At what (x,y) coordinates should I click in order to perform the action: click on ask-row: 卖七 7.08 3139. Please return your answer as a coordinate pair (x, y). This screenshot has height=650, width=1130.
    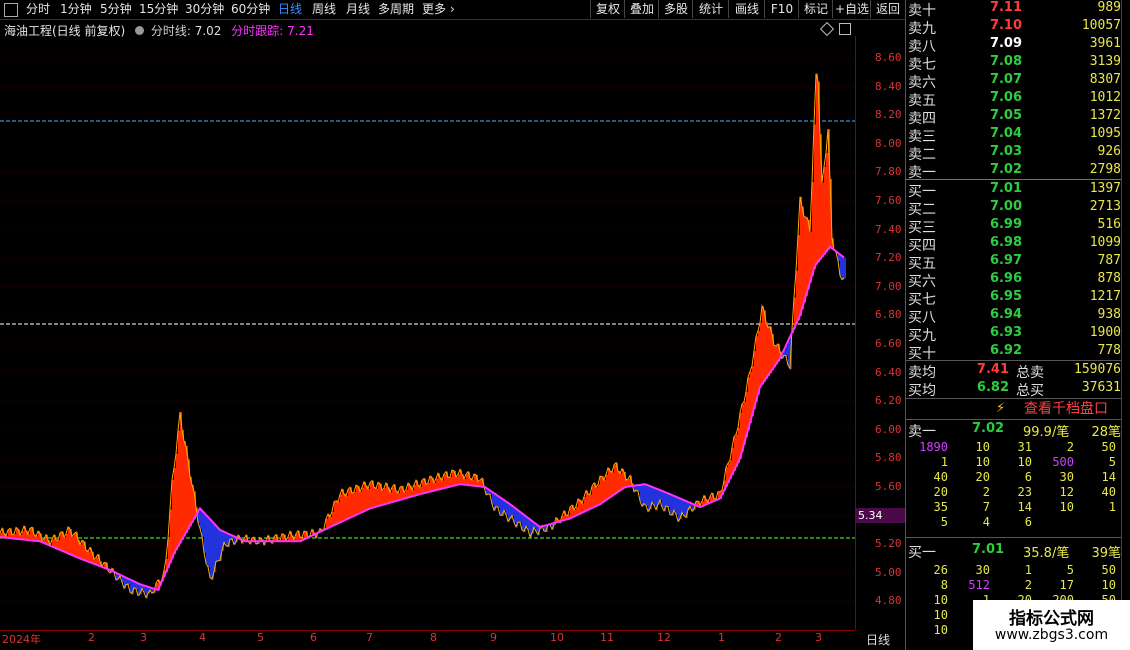
    Looking at the image, I should click on (1013, 63).